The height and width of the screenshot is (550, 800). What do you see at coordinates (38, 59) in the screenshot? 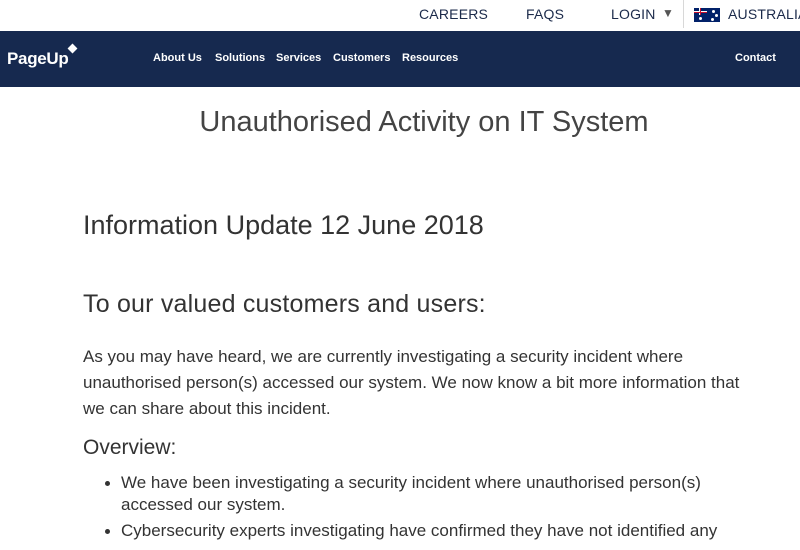
I see `pageup-logo: PageUp` at bounding box center [38, 59].